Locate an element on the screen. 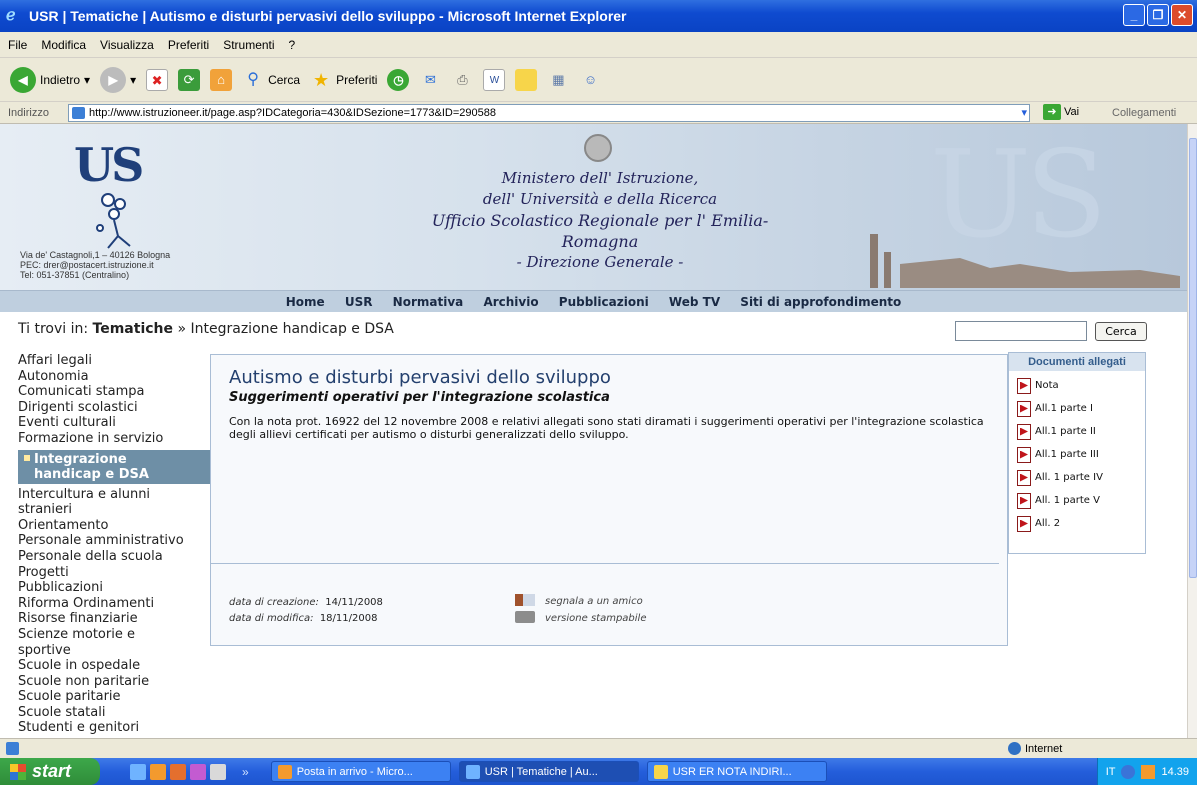  sidebar-item: Intercultura e alunni is located at coordinates (114, 495).